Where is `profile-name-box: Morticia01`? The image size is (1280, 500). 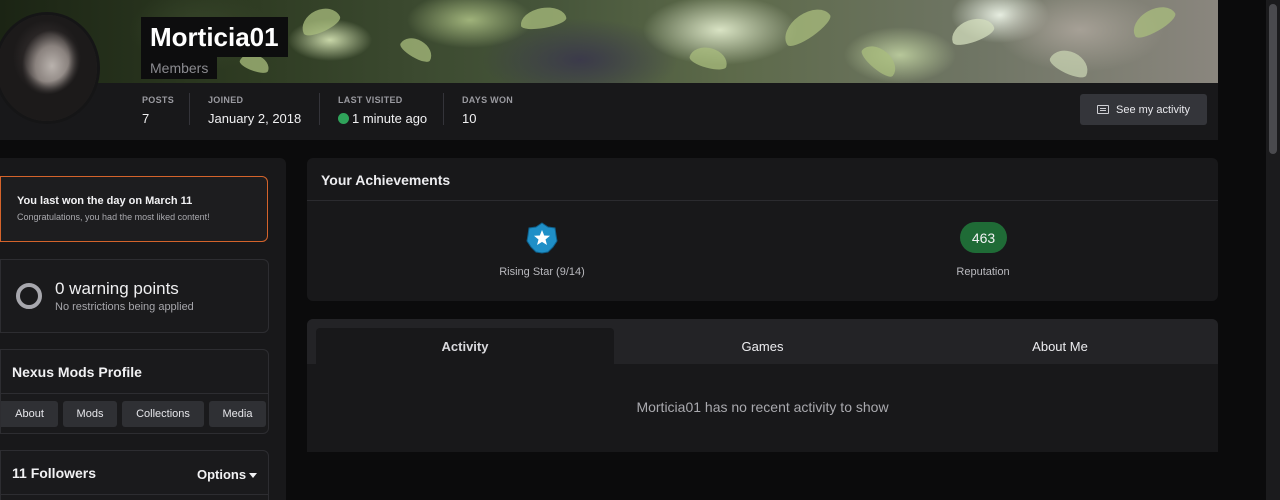 profile-name-box: Morticia01 is located at coordinates (214, 37).